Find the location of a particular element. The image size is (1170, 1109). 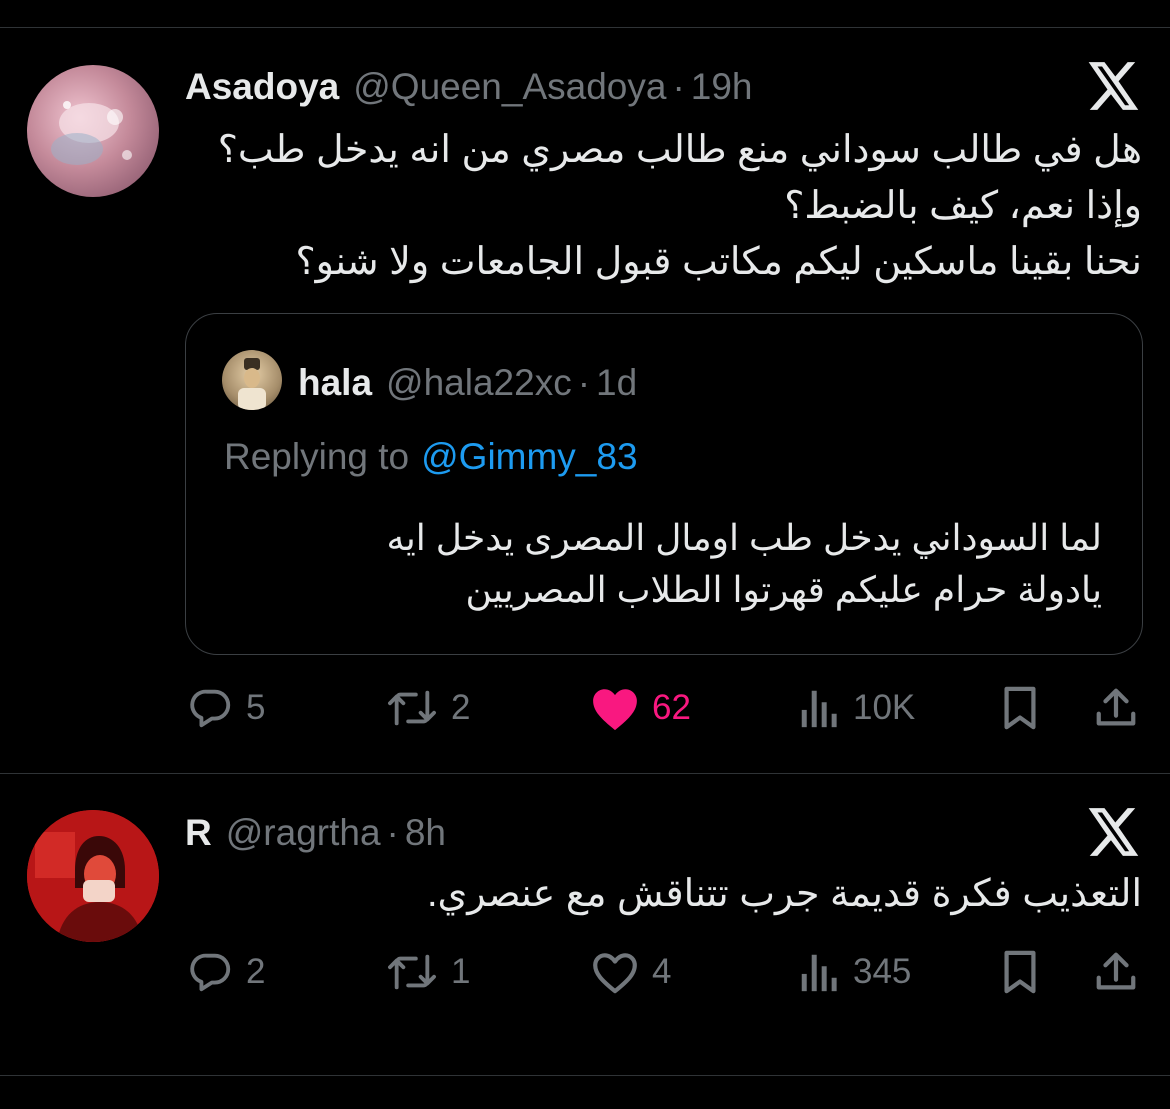

reply-count: 5 is located at coordinates (256, 707).